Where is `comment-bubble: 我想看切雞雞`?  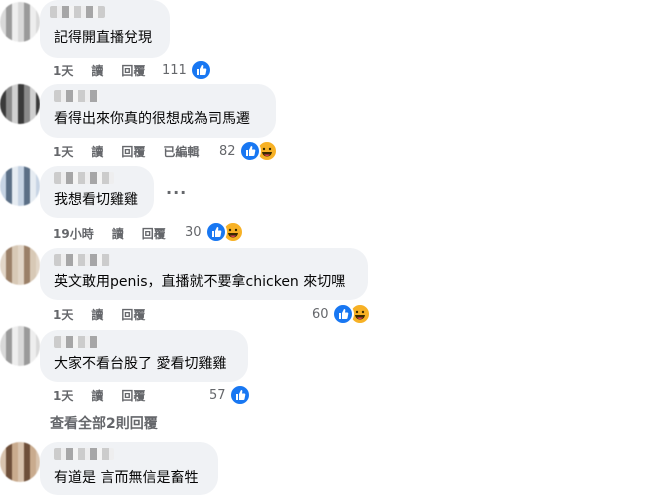 comment-bubble: 我想看切雞雞 is located at coordinates (97, 192).